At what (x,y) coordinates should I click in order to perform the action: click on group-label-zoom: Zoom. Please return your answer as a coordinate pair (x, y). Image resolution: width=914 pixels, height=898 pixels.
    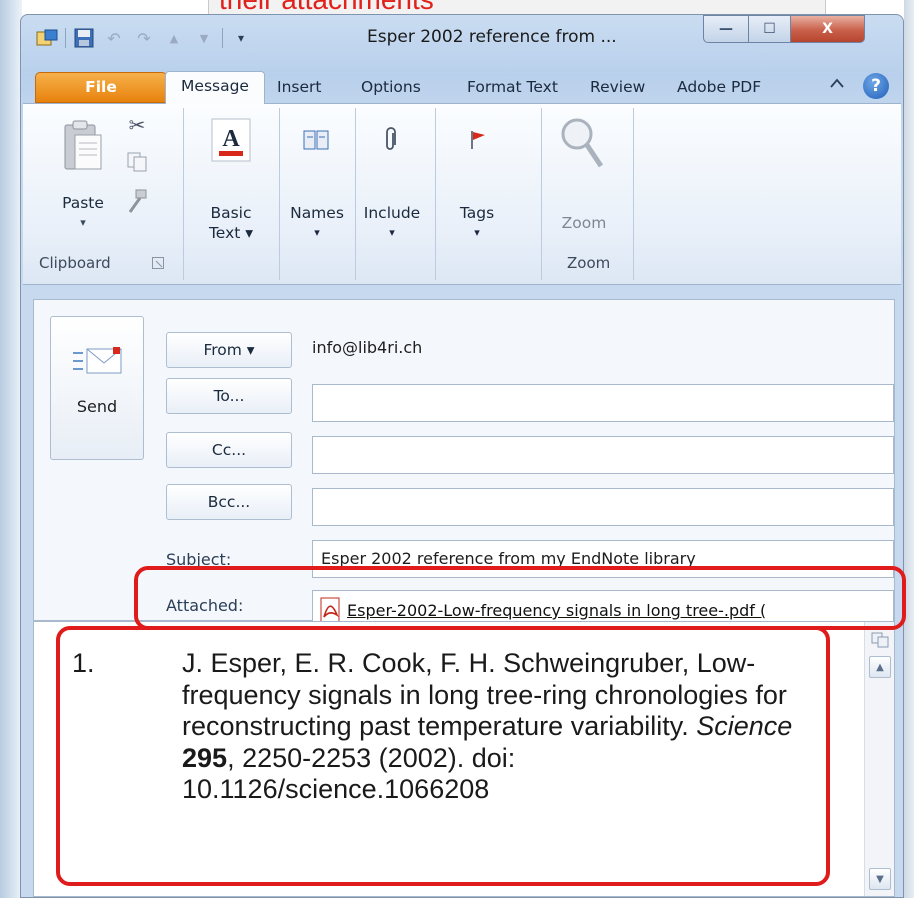
    Looking at the image, I should click on (589, 263).